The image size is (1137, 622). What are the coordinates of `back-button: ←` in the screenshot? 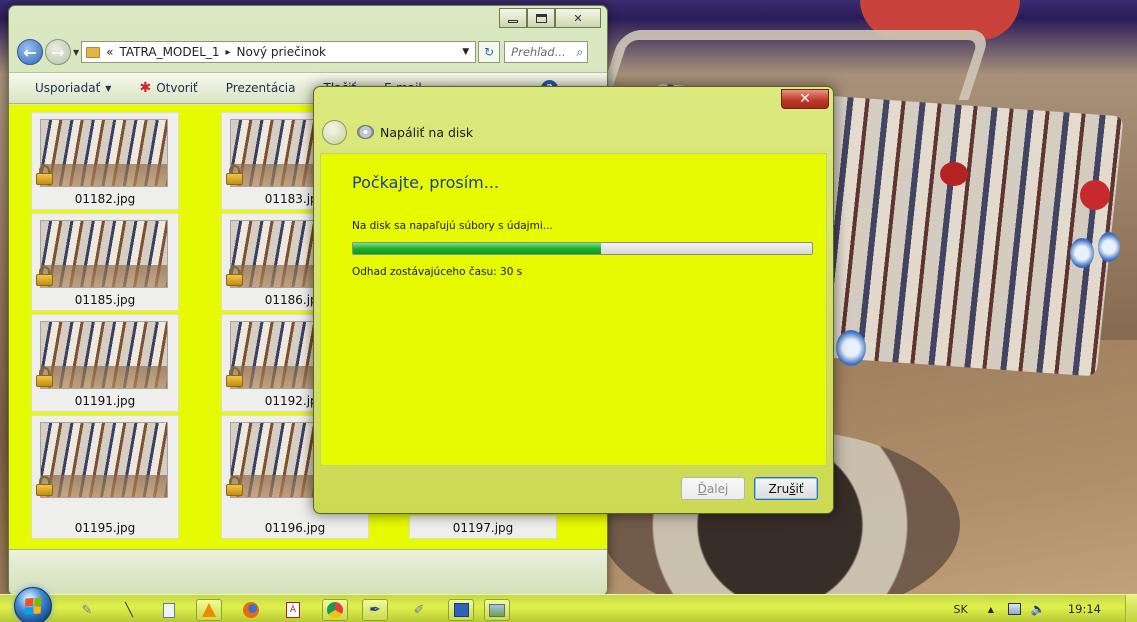 It's located at (30, 52).